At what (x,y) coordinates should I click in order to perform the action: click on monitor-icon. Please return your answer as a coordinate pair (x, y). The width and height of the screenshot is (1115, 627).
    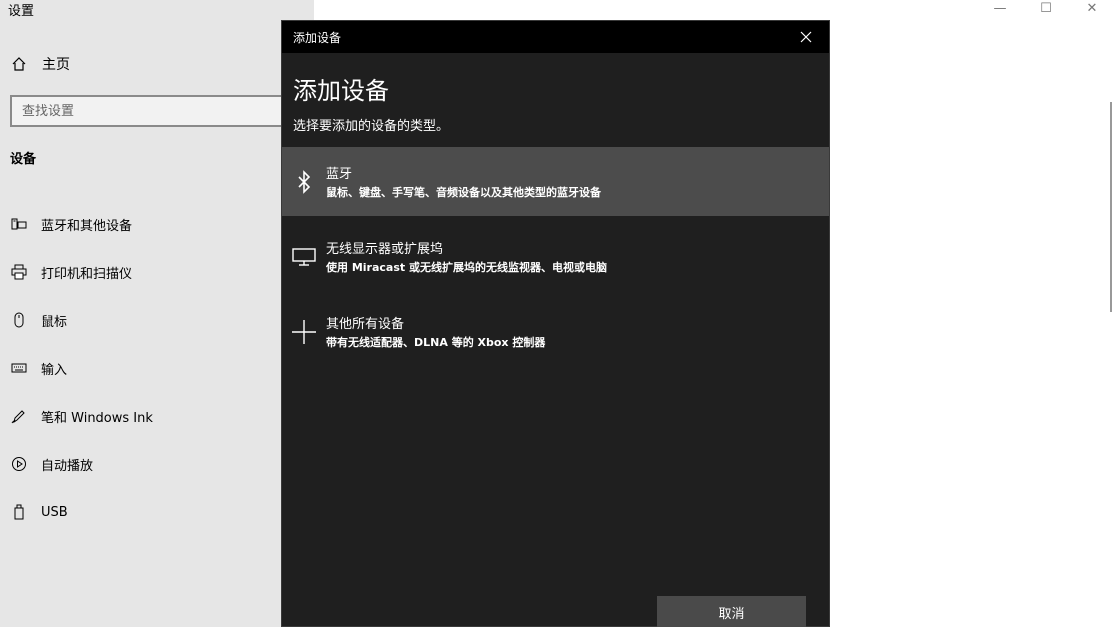
    Looking at the image, I should click on (304, 257).